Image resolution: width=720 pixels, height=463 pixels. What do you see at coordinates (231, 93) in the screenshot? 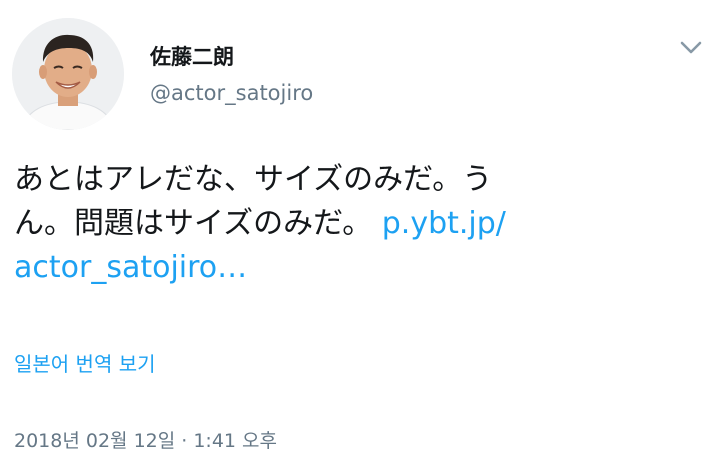
I see `author-handle: @actor_satojiro` at bounding box center [231, 93].